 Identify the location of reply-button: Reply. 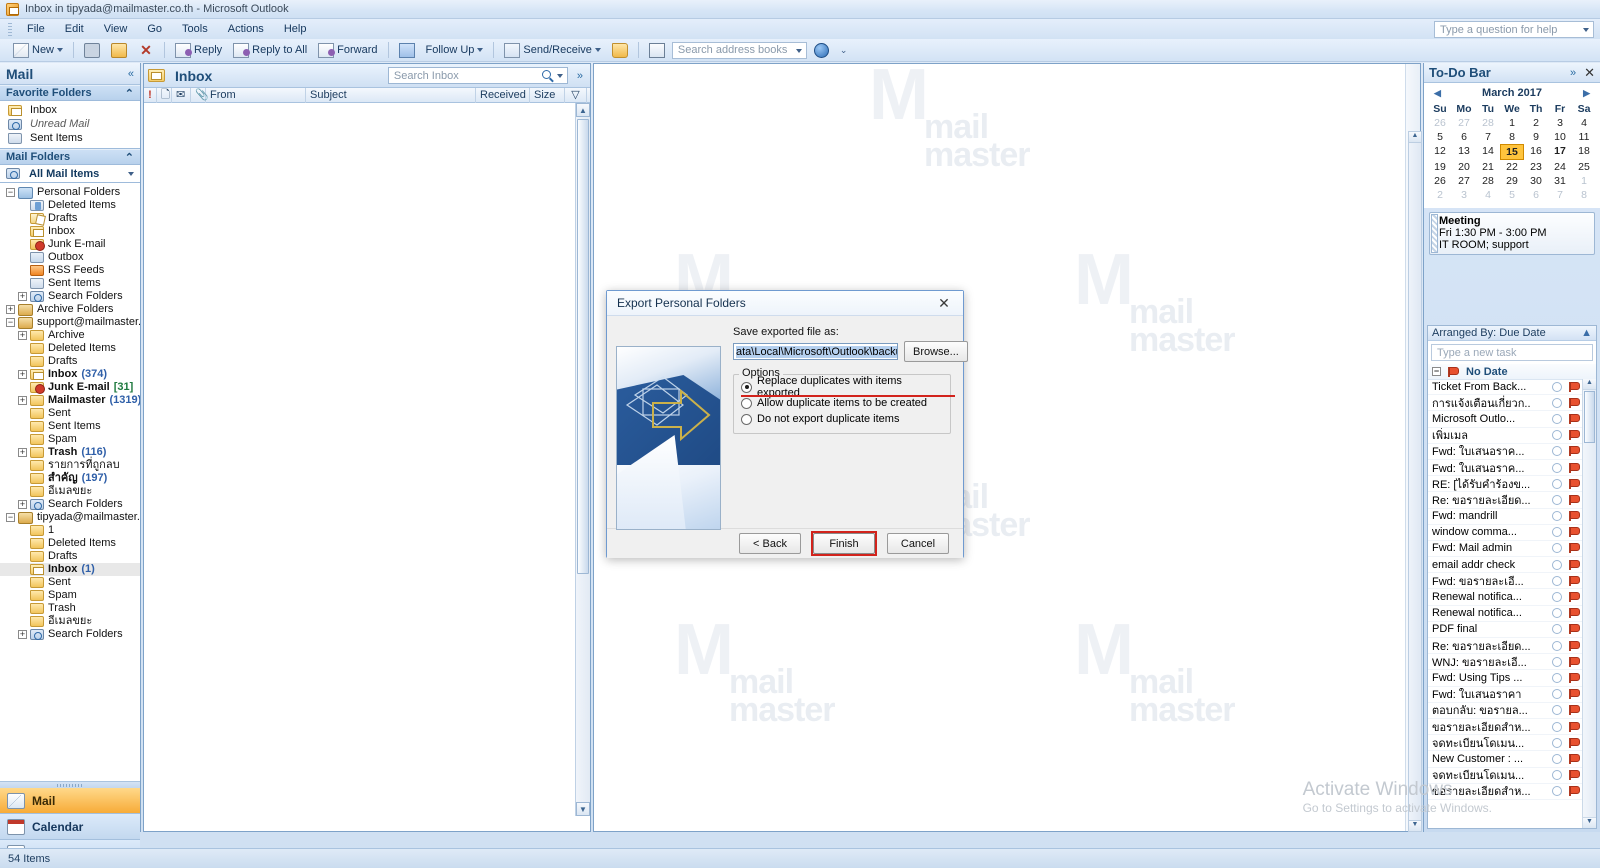
(198, 50).